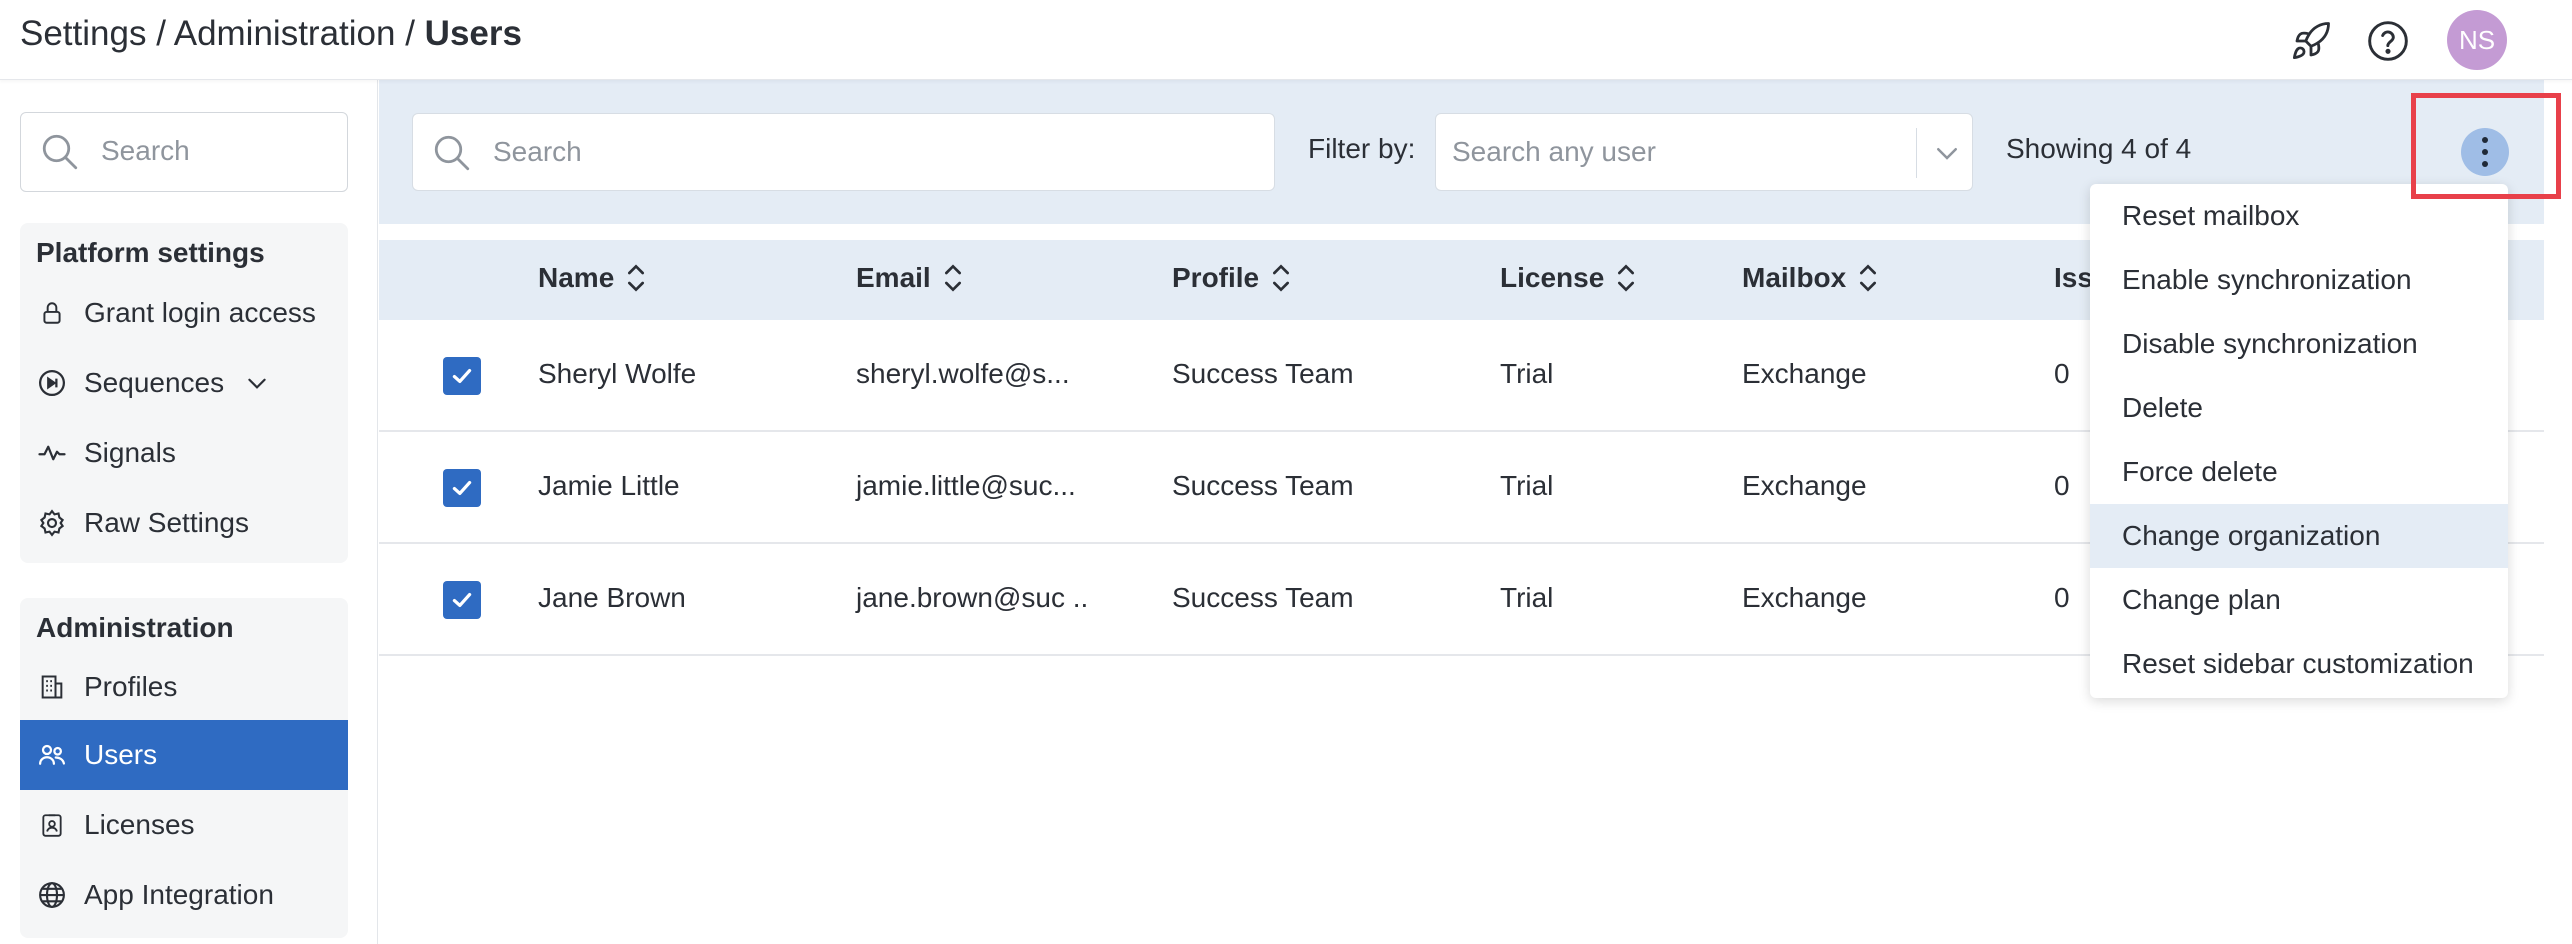 Image resolution: width=2572 pixels, height=944 pixels. Describe the element at coordinates (972, 597) in the screenshot. I see `cell-email: jane.brown@suc ..` at that location.